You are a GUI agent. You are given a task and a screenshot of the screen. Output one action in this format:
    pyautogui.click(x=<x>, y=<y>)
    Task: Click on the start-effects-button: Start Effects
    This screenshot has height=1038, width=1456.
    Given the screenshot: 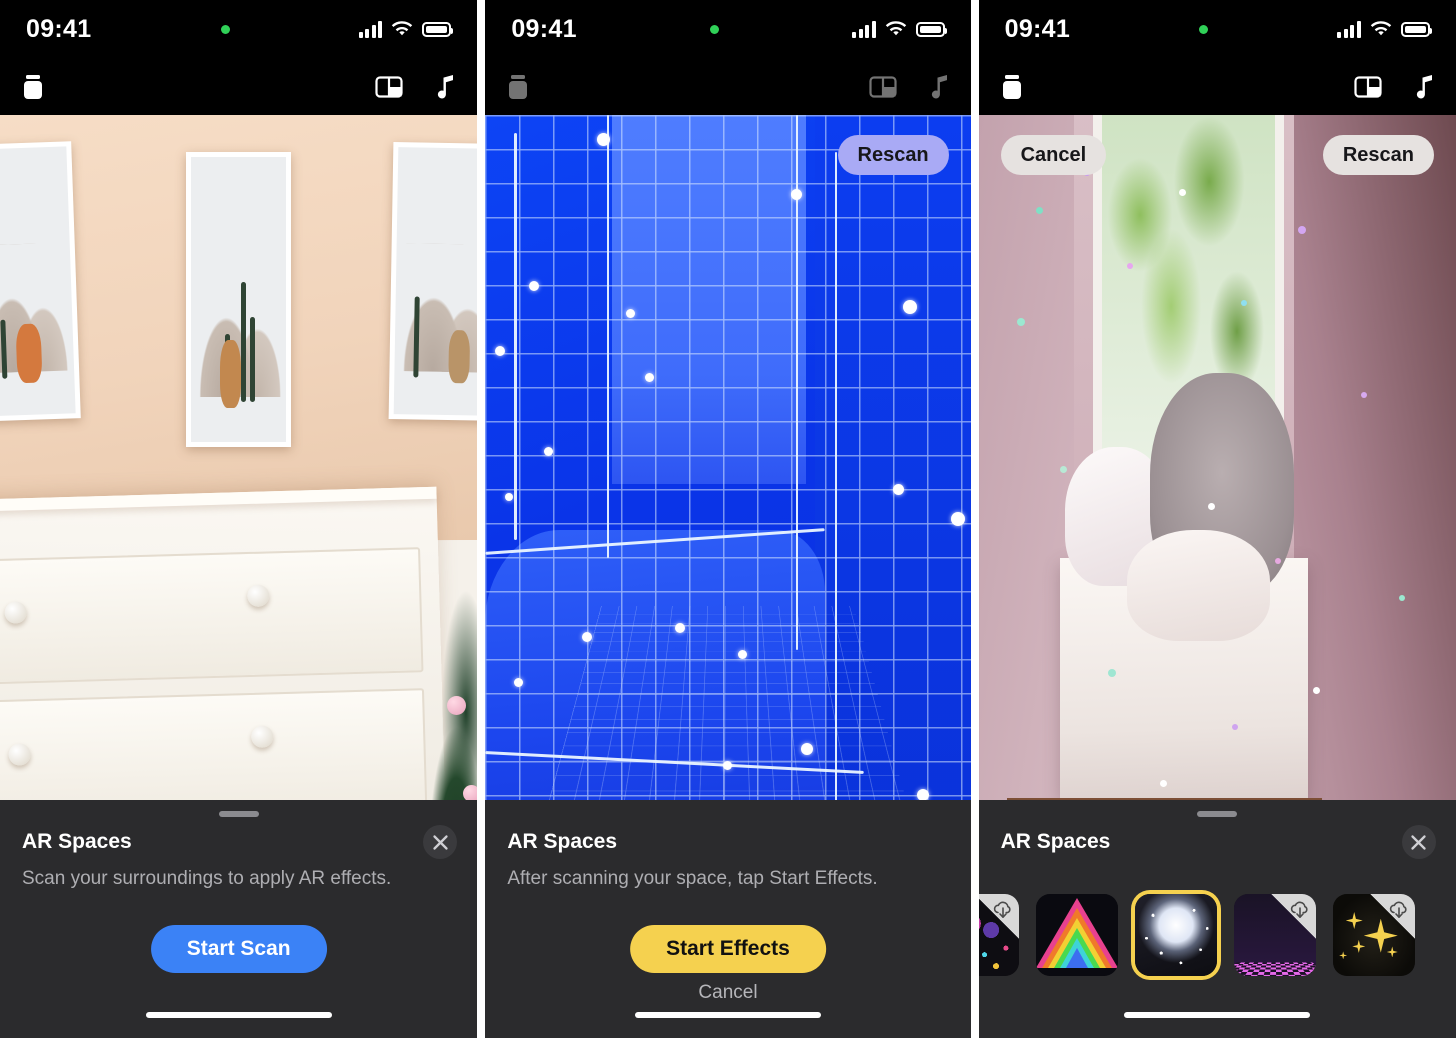 What is the action you would take?
    pyautogui.click(x=728, y=949)
    